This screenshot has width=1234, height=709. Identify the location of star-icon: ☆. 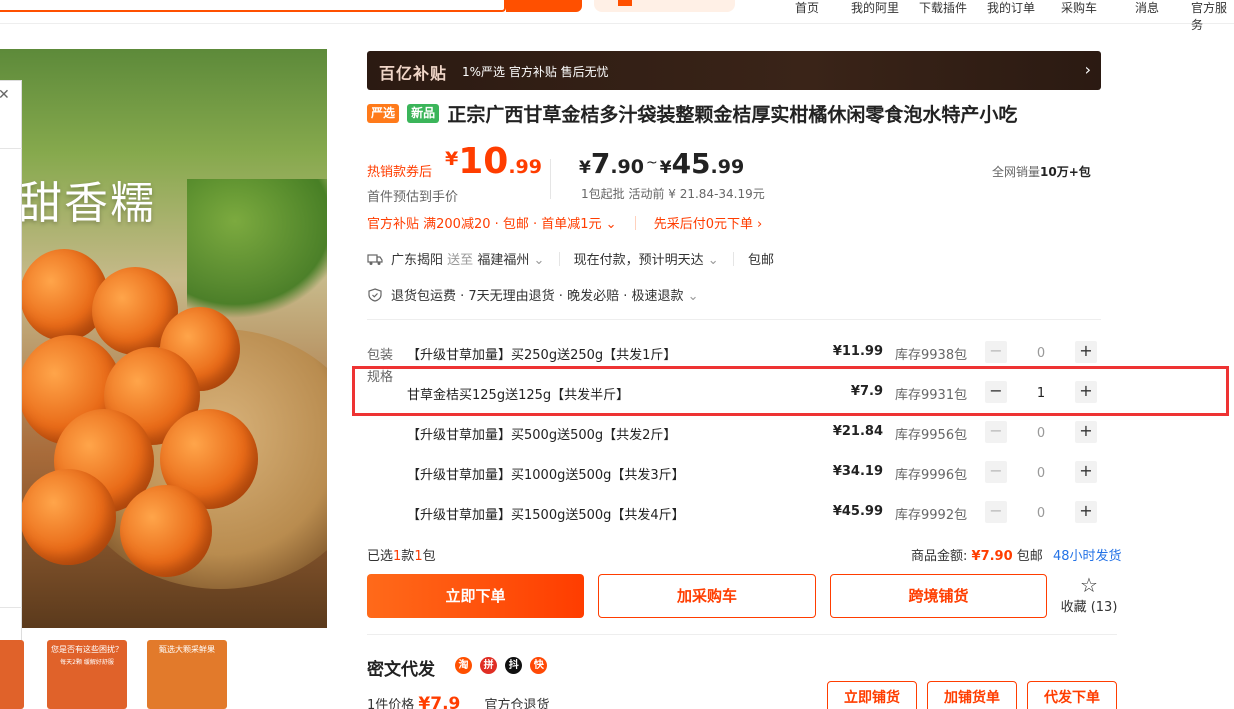
(1089, 585).